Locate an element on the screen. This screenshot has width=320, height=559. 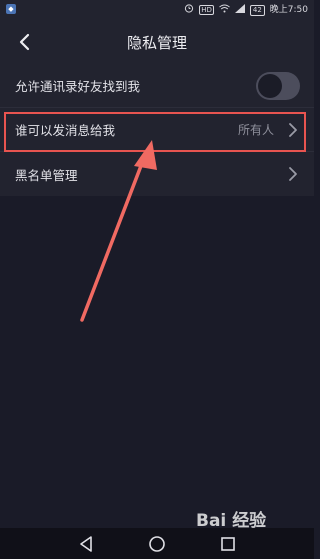
setting-label-contacts-find-me: 允许通讯录好友找到我 is located at coordinates (78, 86).